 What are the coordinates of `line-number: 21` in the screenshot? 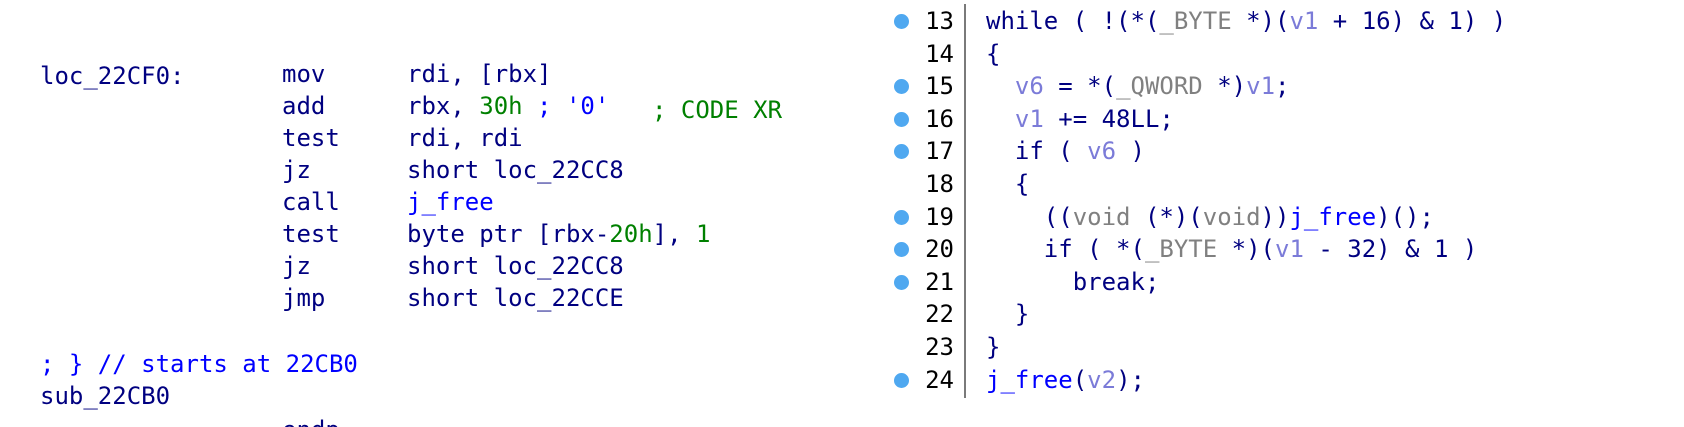 It's located at (939, 281).